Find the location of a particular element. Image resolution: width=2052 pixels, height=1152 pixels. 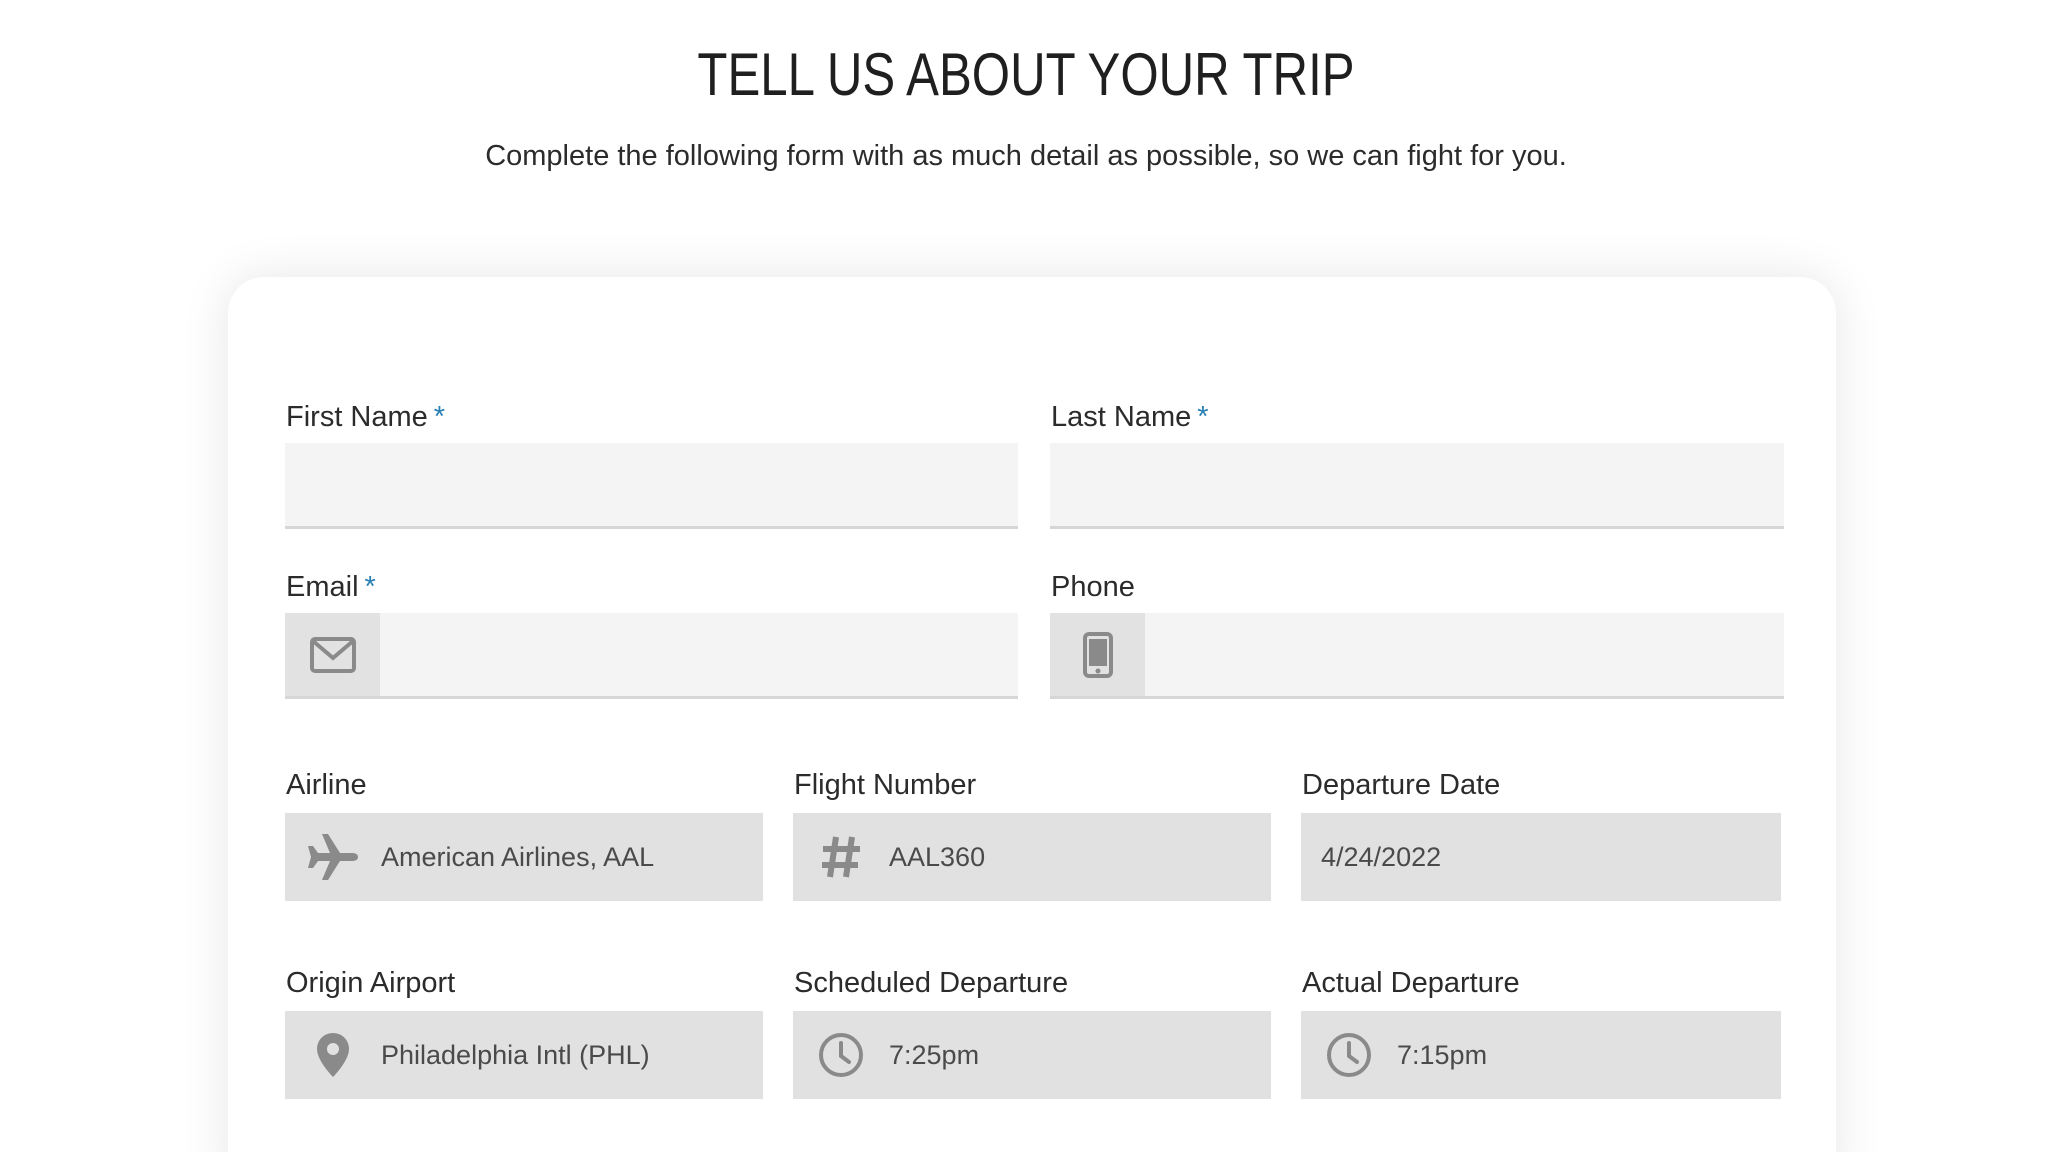

email-field is located at coordinates (651, 656).